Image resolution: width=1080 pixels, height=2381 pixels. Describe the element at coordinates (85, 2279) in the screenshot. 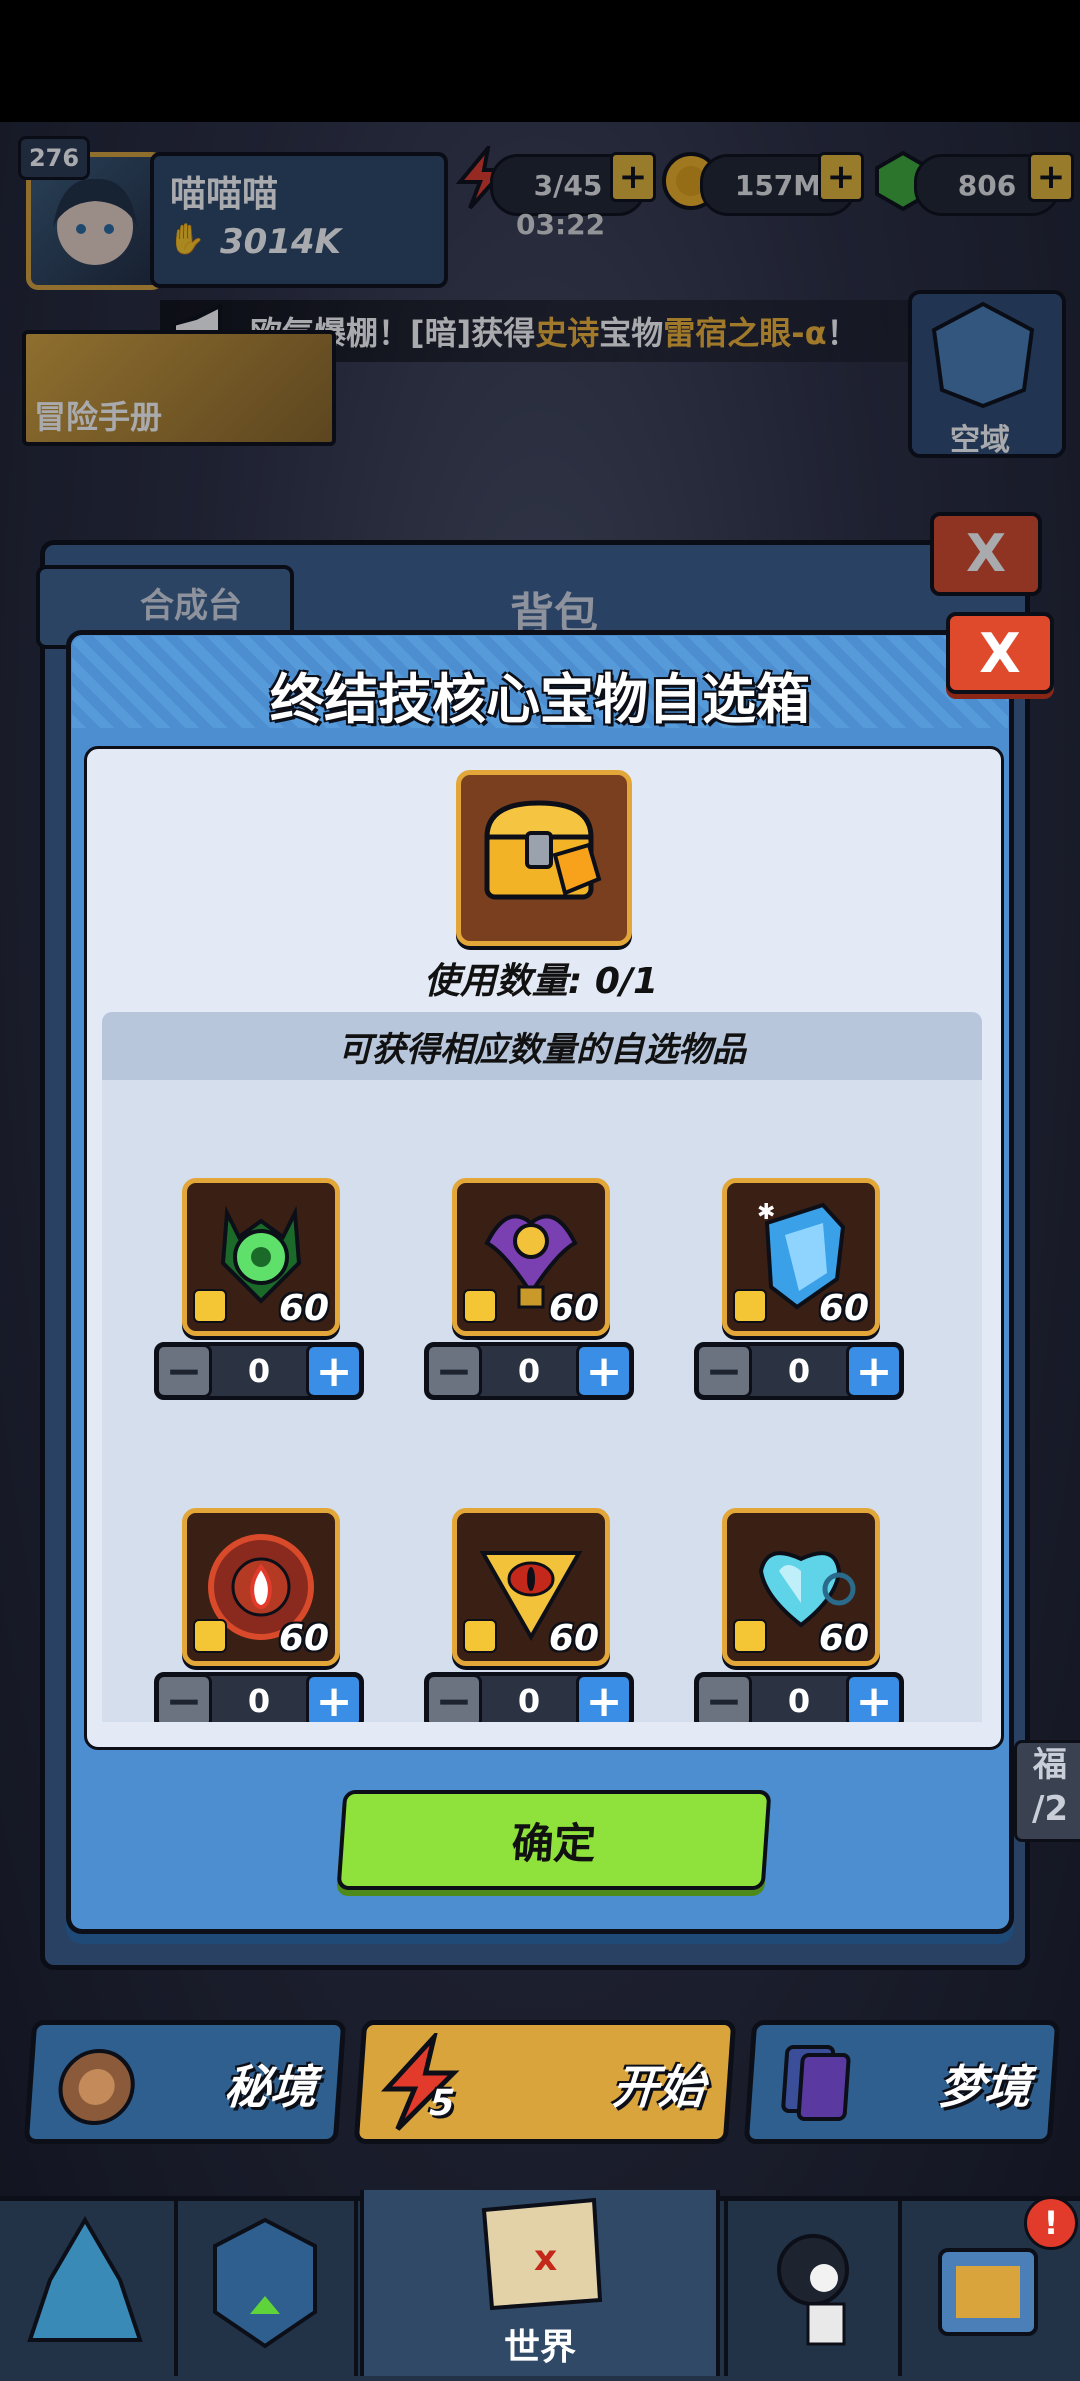

I see `crystal-icon` at that location.